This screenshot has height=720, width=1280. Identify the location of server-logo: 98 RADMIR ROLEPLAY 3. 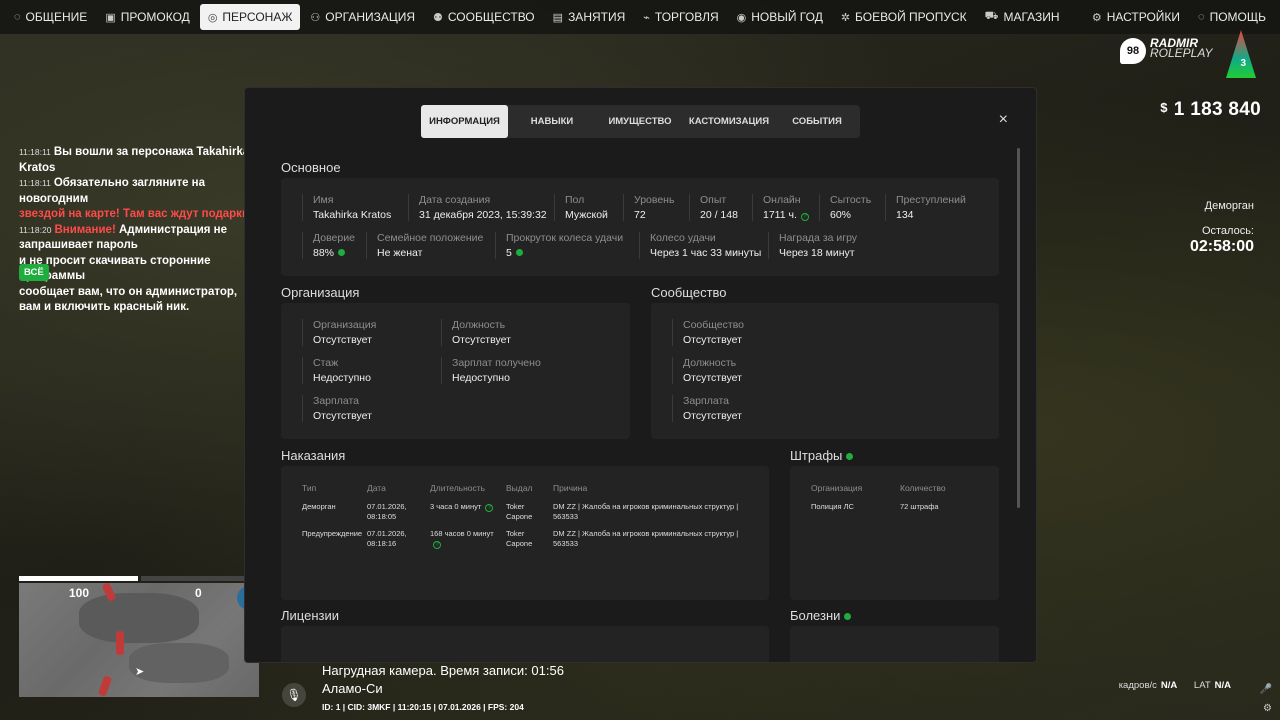
(1190, 58).